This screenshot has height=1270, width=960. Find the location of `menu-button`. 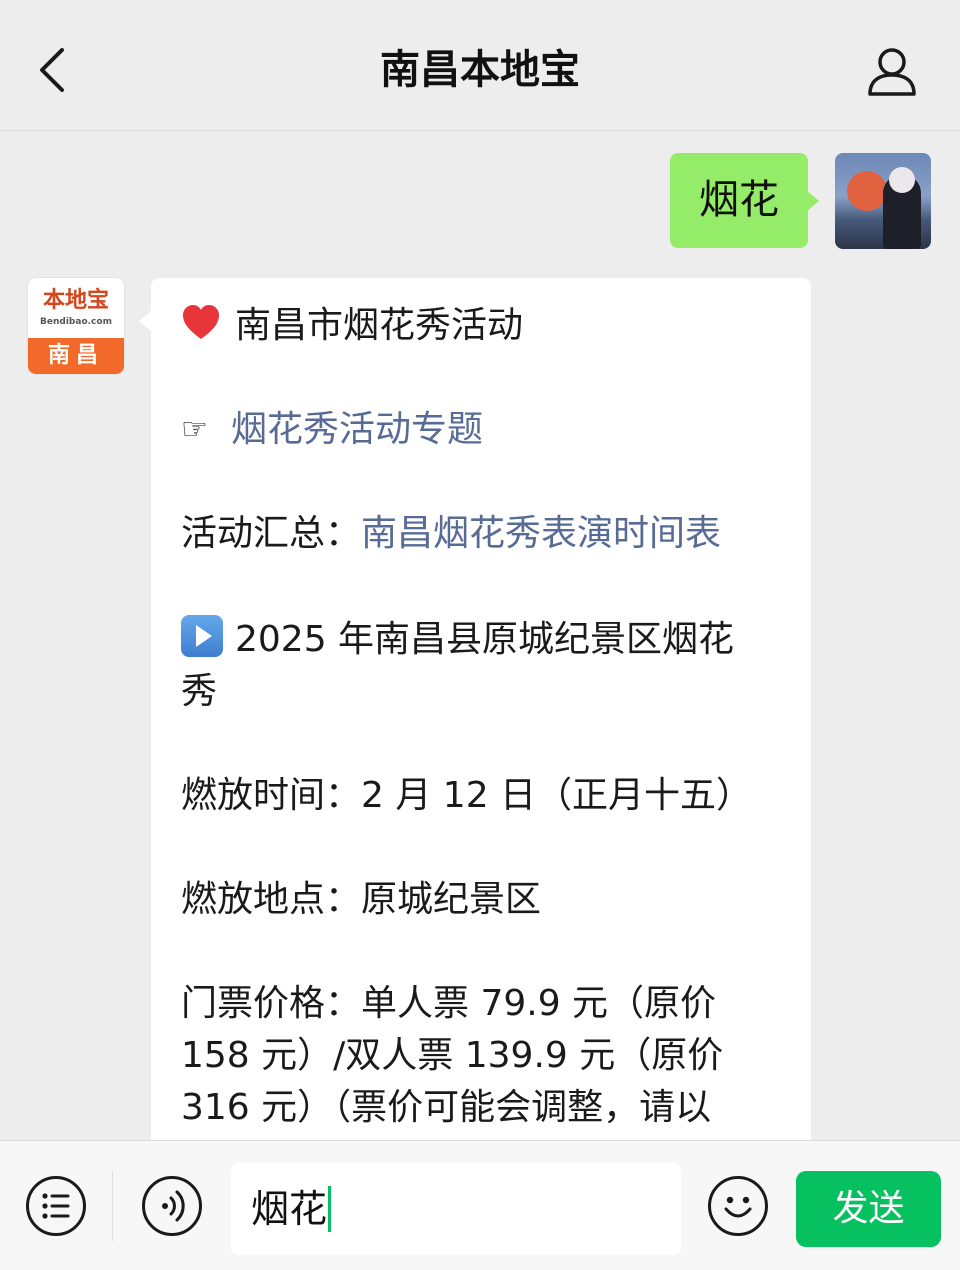

menu-button is located at coordinates (56, 1206).